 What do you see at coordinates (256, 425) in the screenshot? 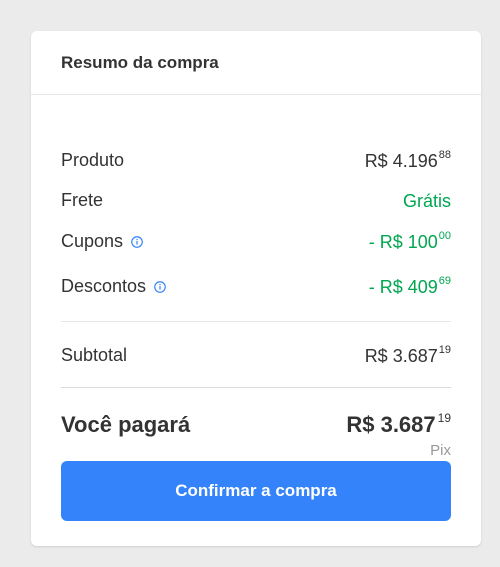
I see `row-total: Você pagará R$ 3.687 19` at bounding box center [256, 425].